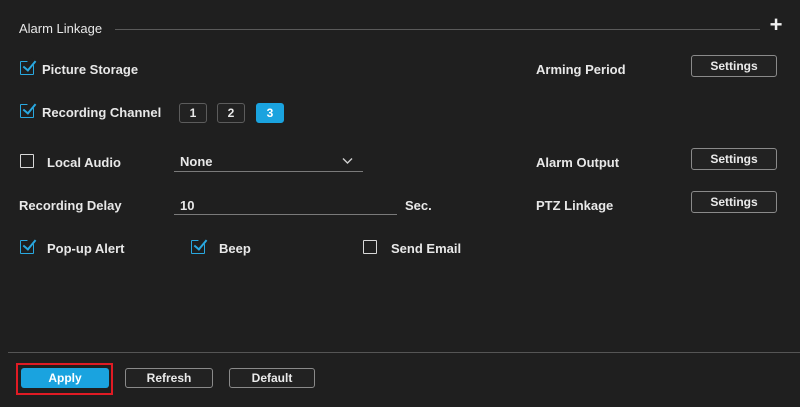 This screenshot has height=407, width=800. Describe the element at coordinates (437, 29) in the screenshot. I see `section-divider` at that location.